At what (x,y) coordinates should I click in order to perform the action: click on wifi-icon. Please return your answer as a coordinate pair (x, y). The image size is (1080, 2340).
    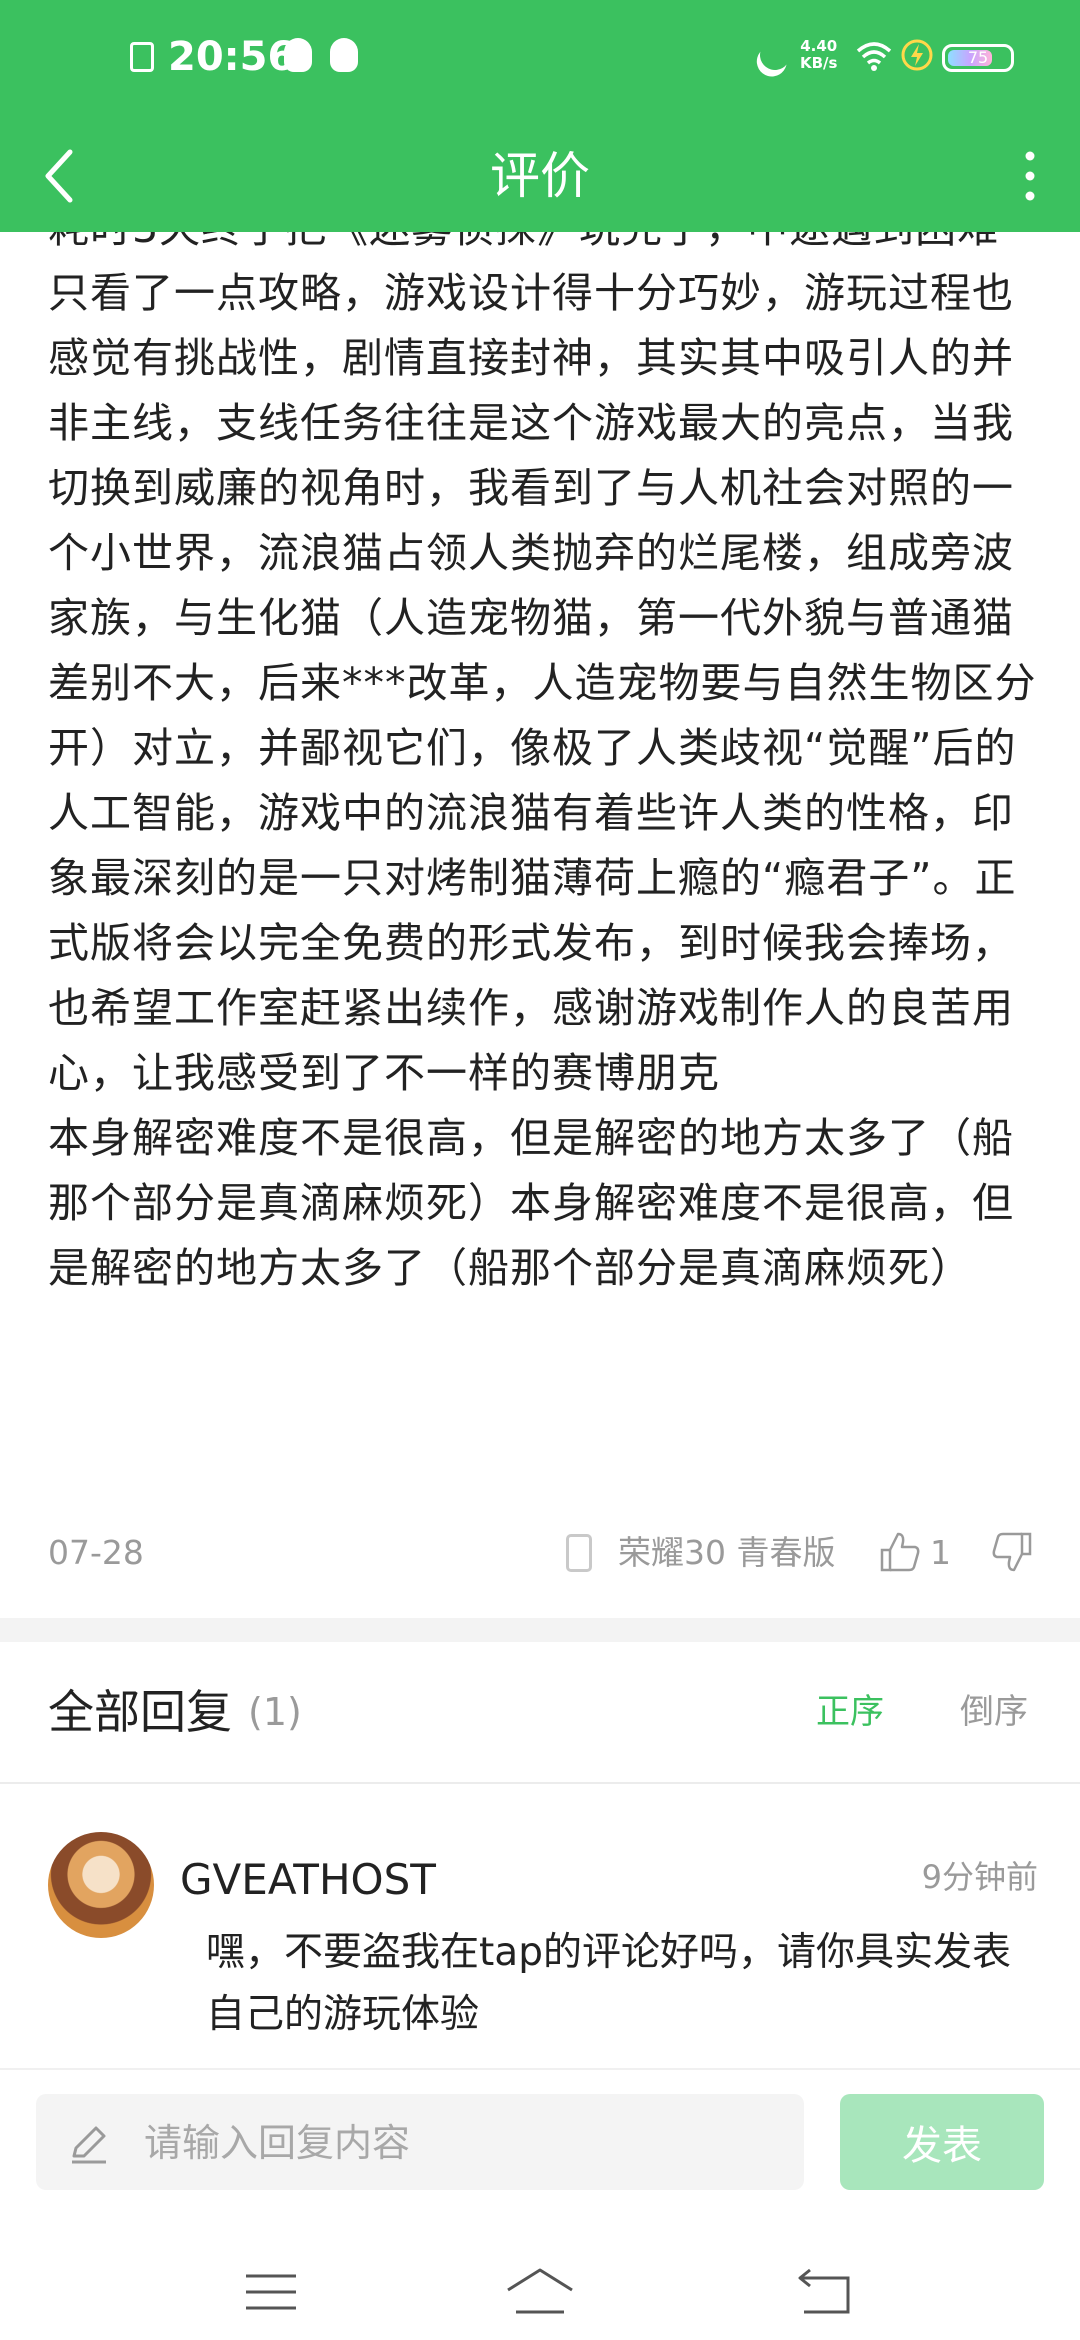
    Looking at the image, I should click on (874, 56).